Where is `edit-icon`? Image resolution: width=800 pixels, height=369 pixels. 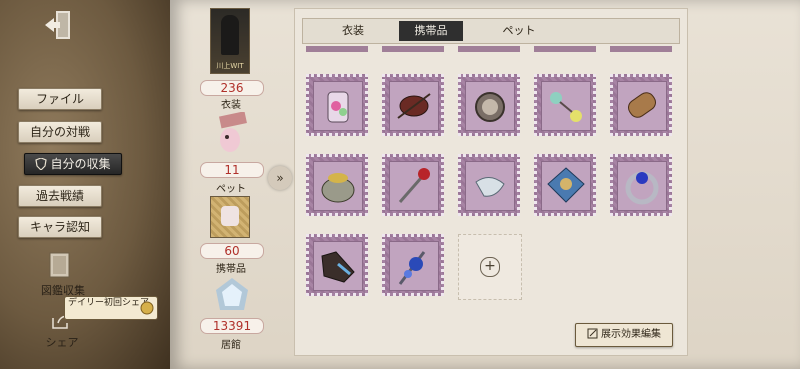
edit-icon is located at coordinates (592, 333).